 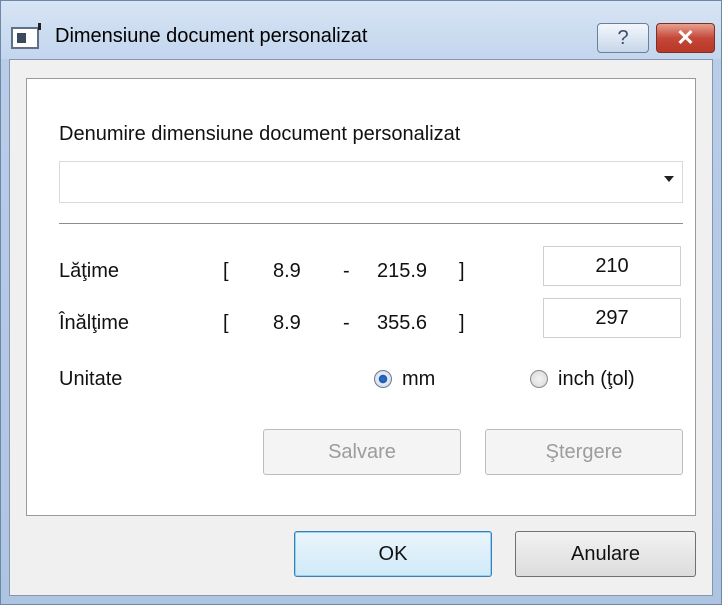 I want to click on unit-mm-radio, so click(x=383, y=379).